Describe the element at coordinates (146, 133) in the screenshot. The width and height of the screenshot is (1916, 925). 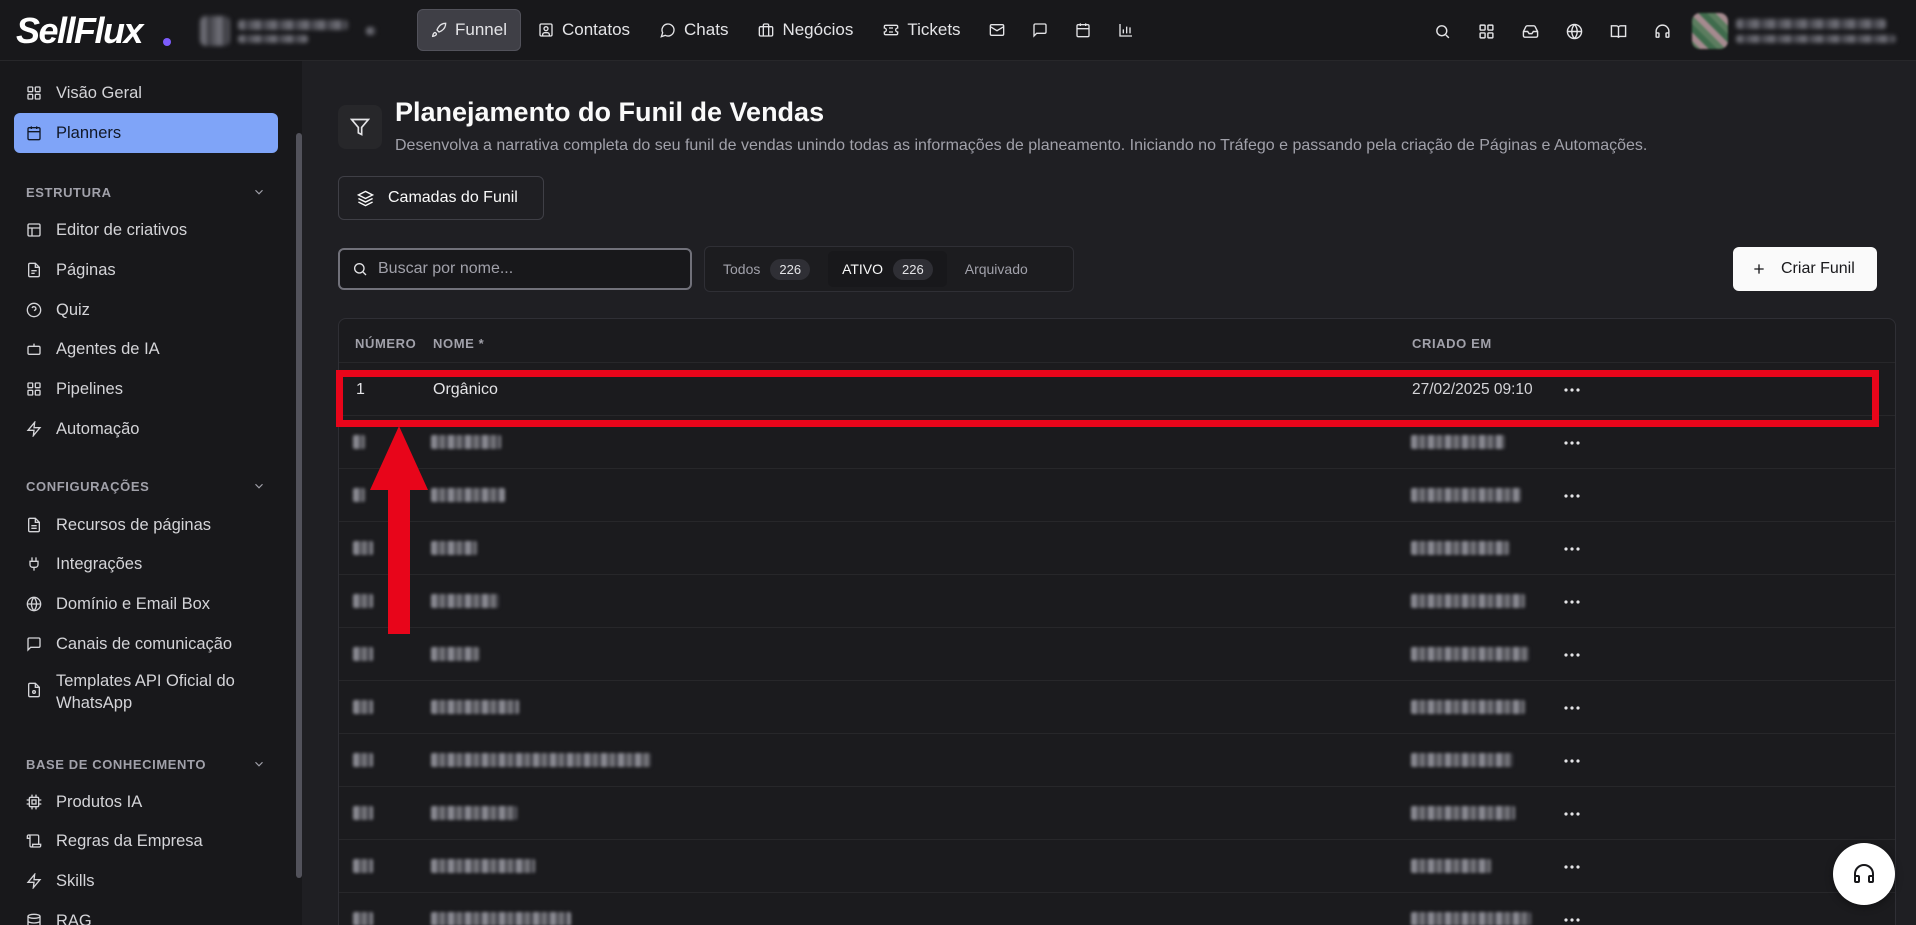
I see `sidebar-item-planners: Planners` at that location.